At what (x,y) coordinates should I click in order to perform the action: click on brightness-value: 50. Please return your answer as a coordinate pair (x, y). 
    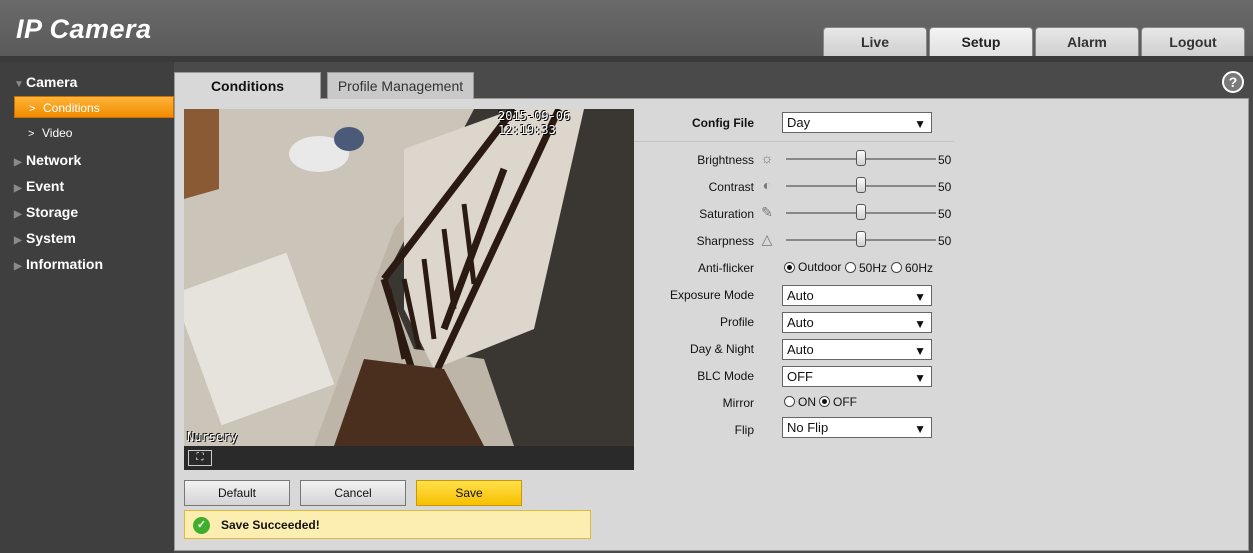
    Looking at the image, I should click on (945, 160).